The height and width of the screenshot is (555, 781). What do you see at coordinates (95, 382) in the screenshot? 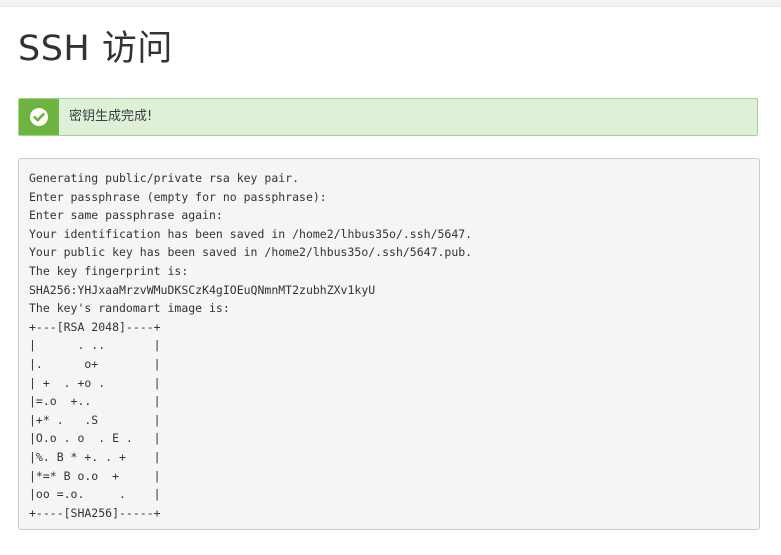
I see `randomart-line: | + . +o . |` at bounding box center [95, 382].